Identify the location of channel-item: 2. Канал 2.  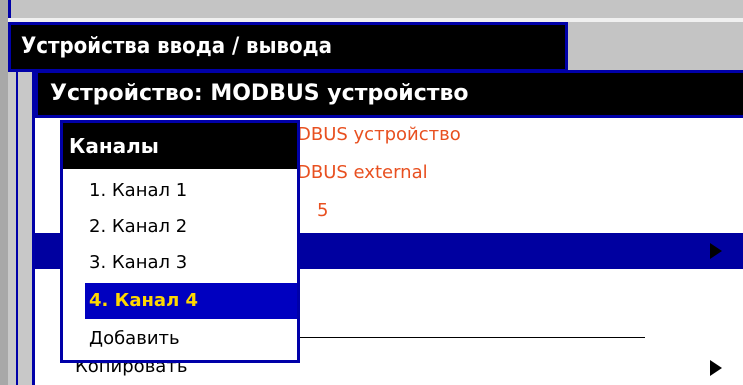
(180, 227).